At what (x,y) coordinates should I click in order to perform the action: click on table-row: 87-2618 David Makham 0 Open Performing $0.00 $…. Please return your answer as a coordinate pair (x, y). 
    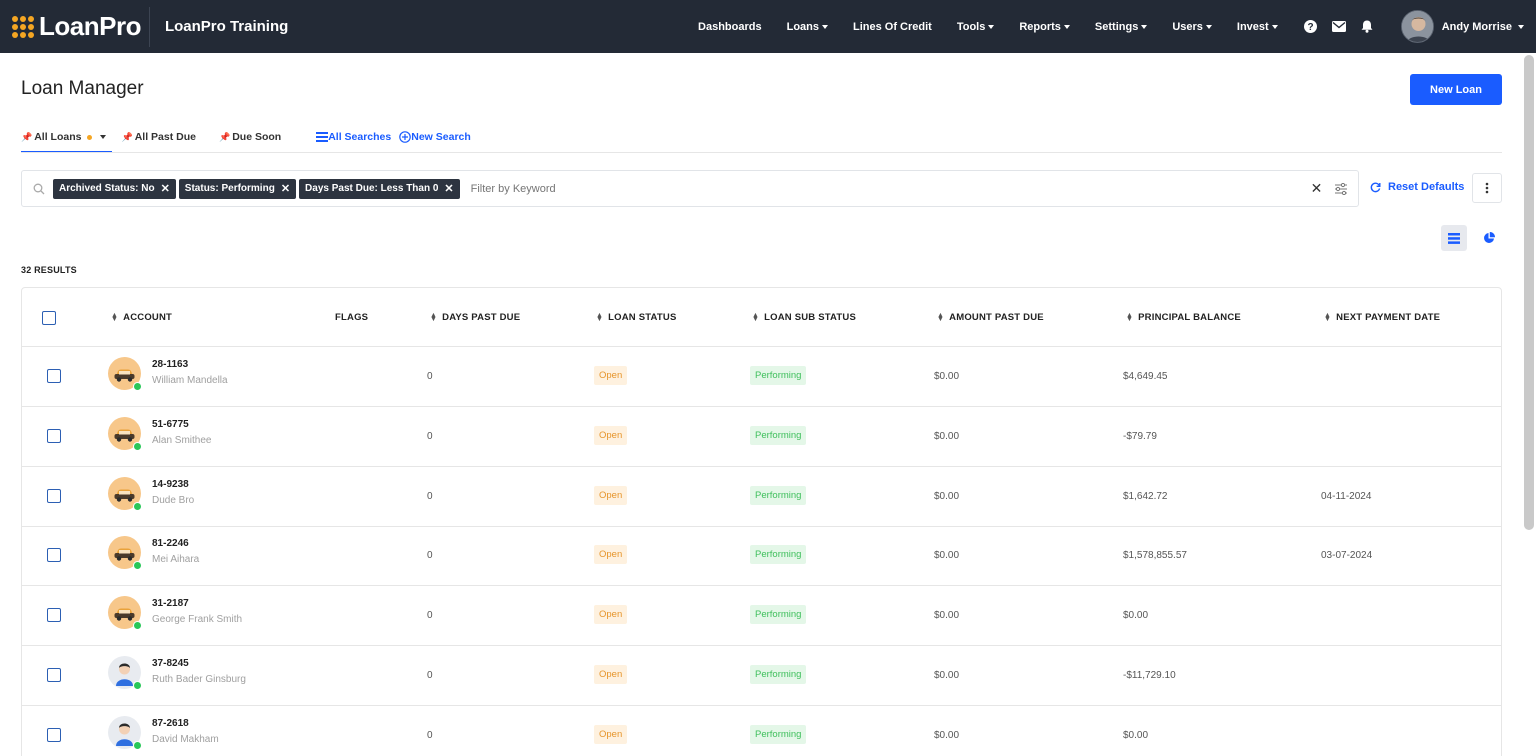
    Looking at the image, I should click on (761, 731).